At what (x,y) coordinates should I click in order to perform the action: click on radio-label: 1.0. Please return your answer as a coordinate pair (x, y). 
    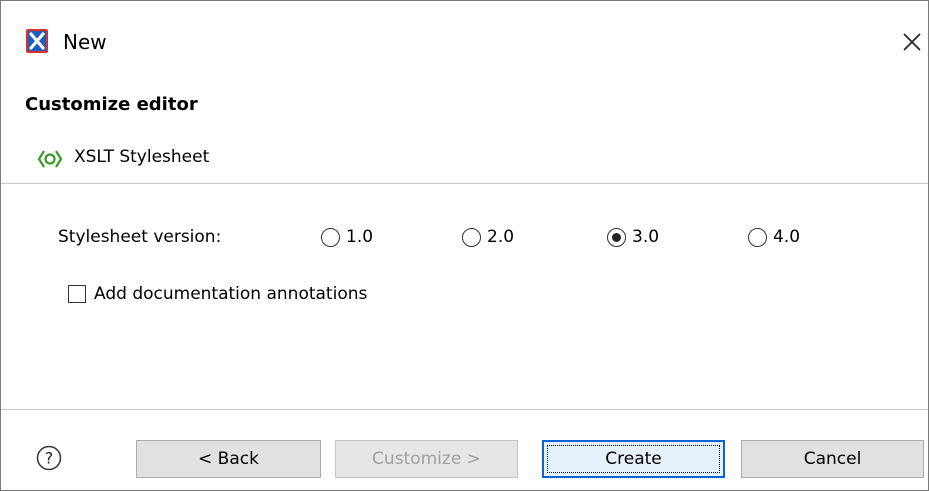
    Looking at the image, I should click on (360, 237).